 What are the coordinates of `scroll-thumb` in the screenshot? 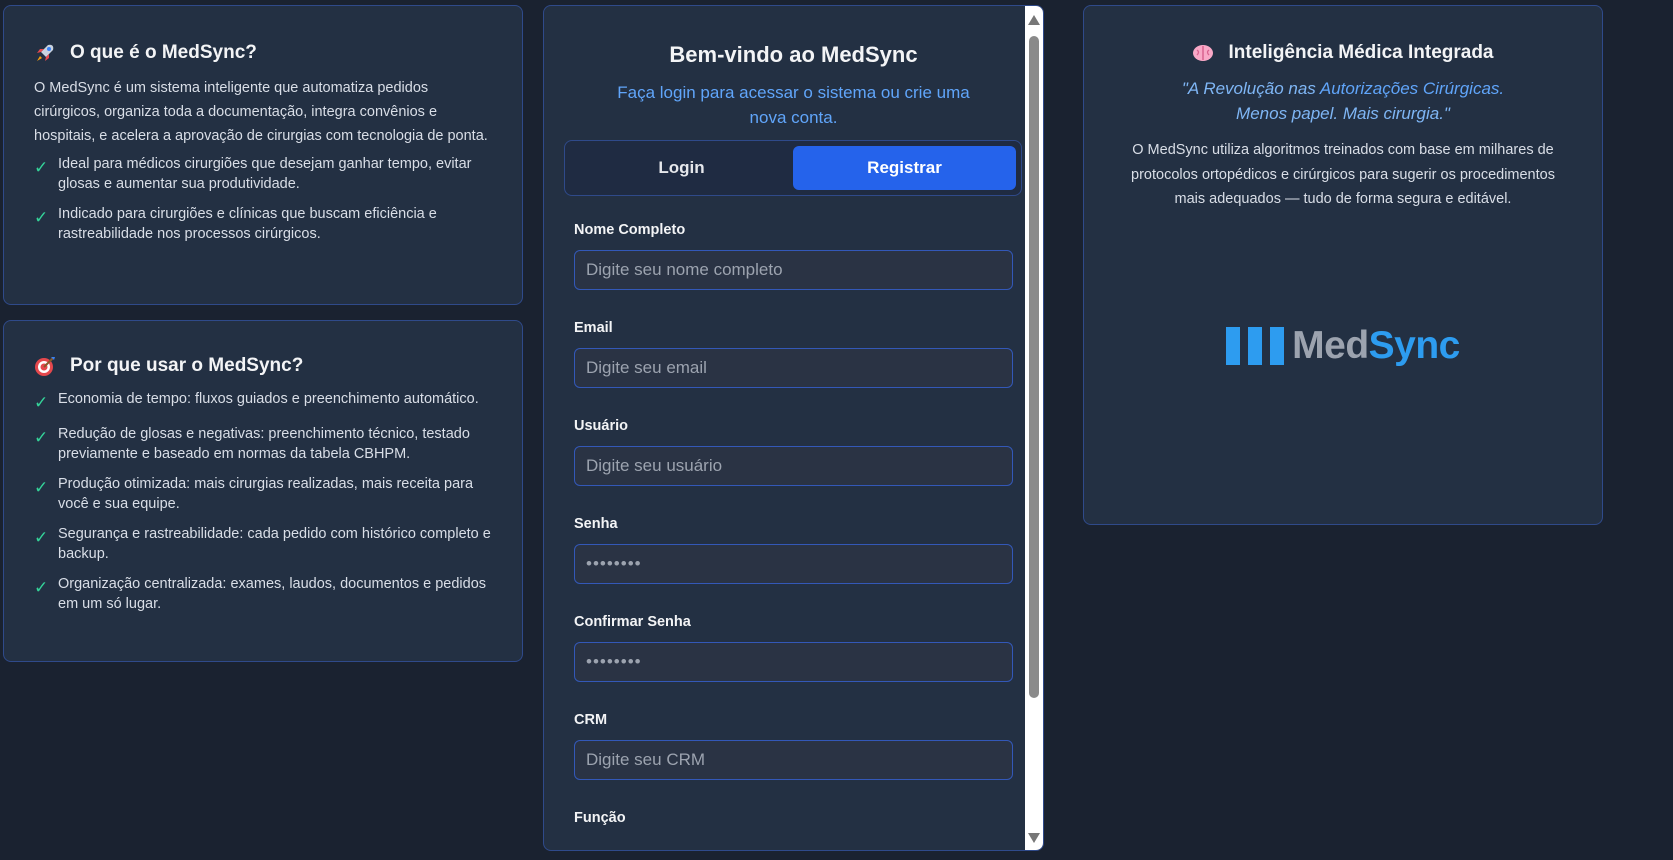 It's located at (1034, 367).